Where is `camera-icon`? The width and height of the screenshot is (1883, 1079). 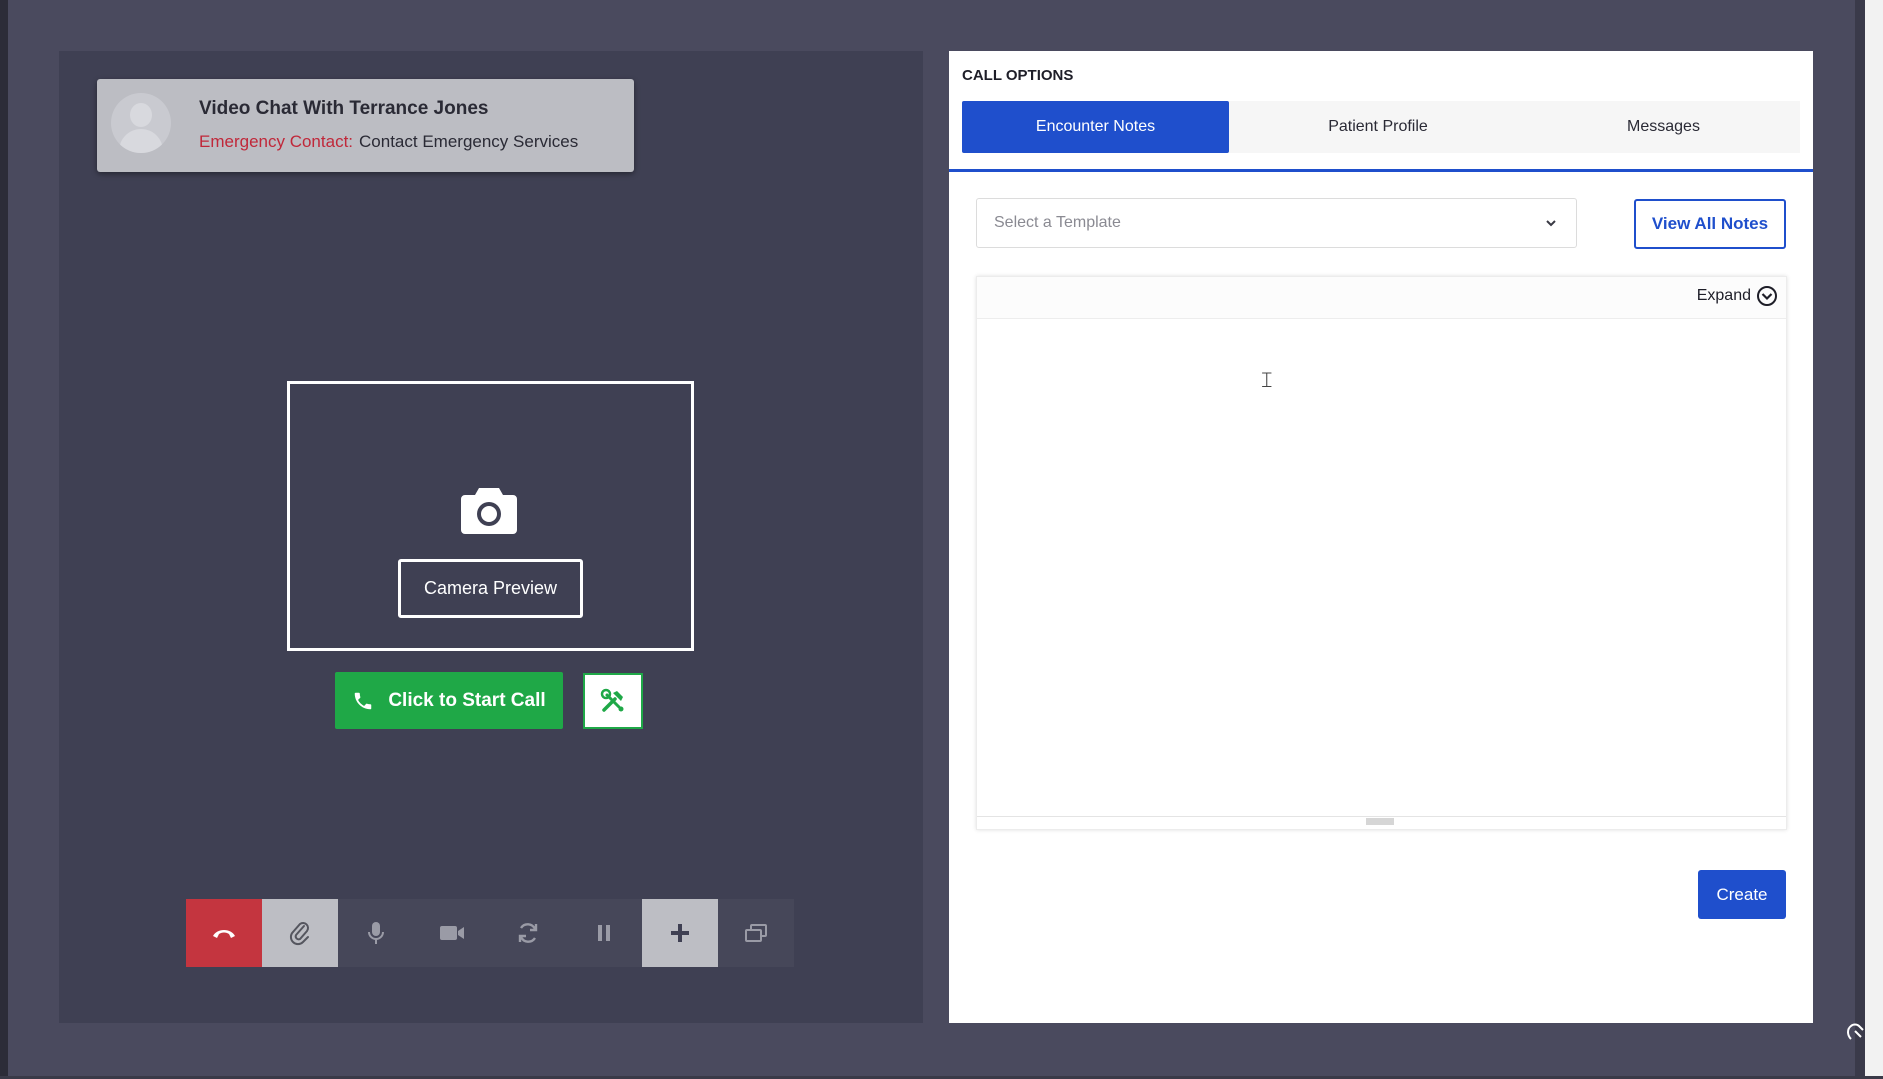 camera-icon is located at coordinates (489, 511).